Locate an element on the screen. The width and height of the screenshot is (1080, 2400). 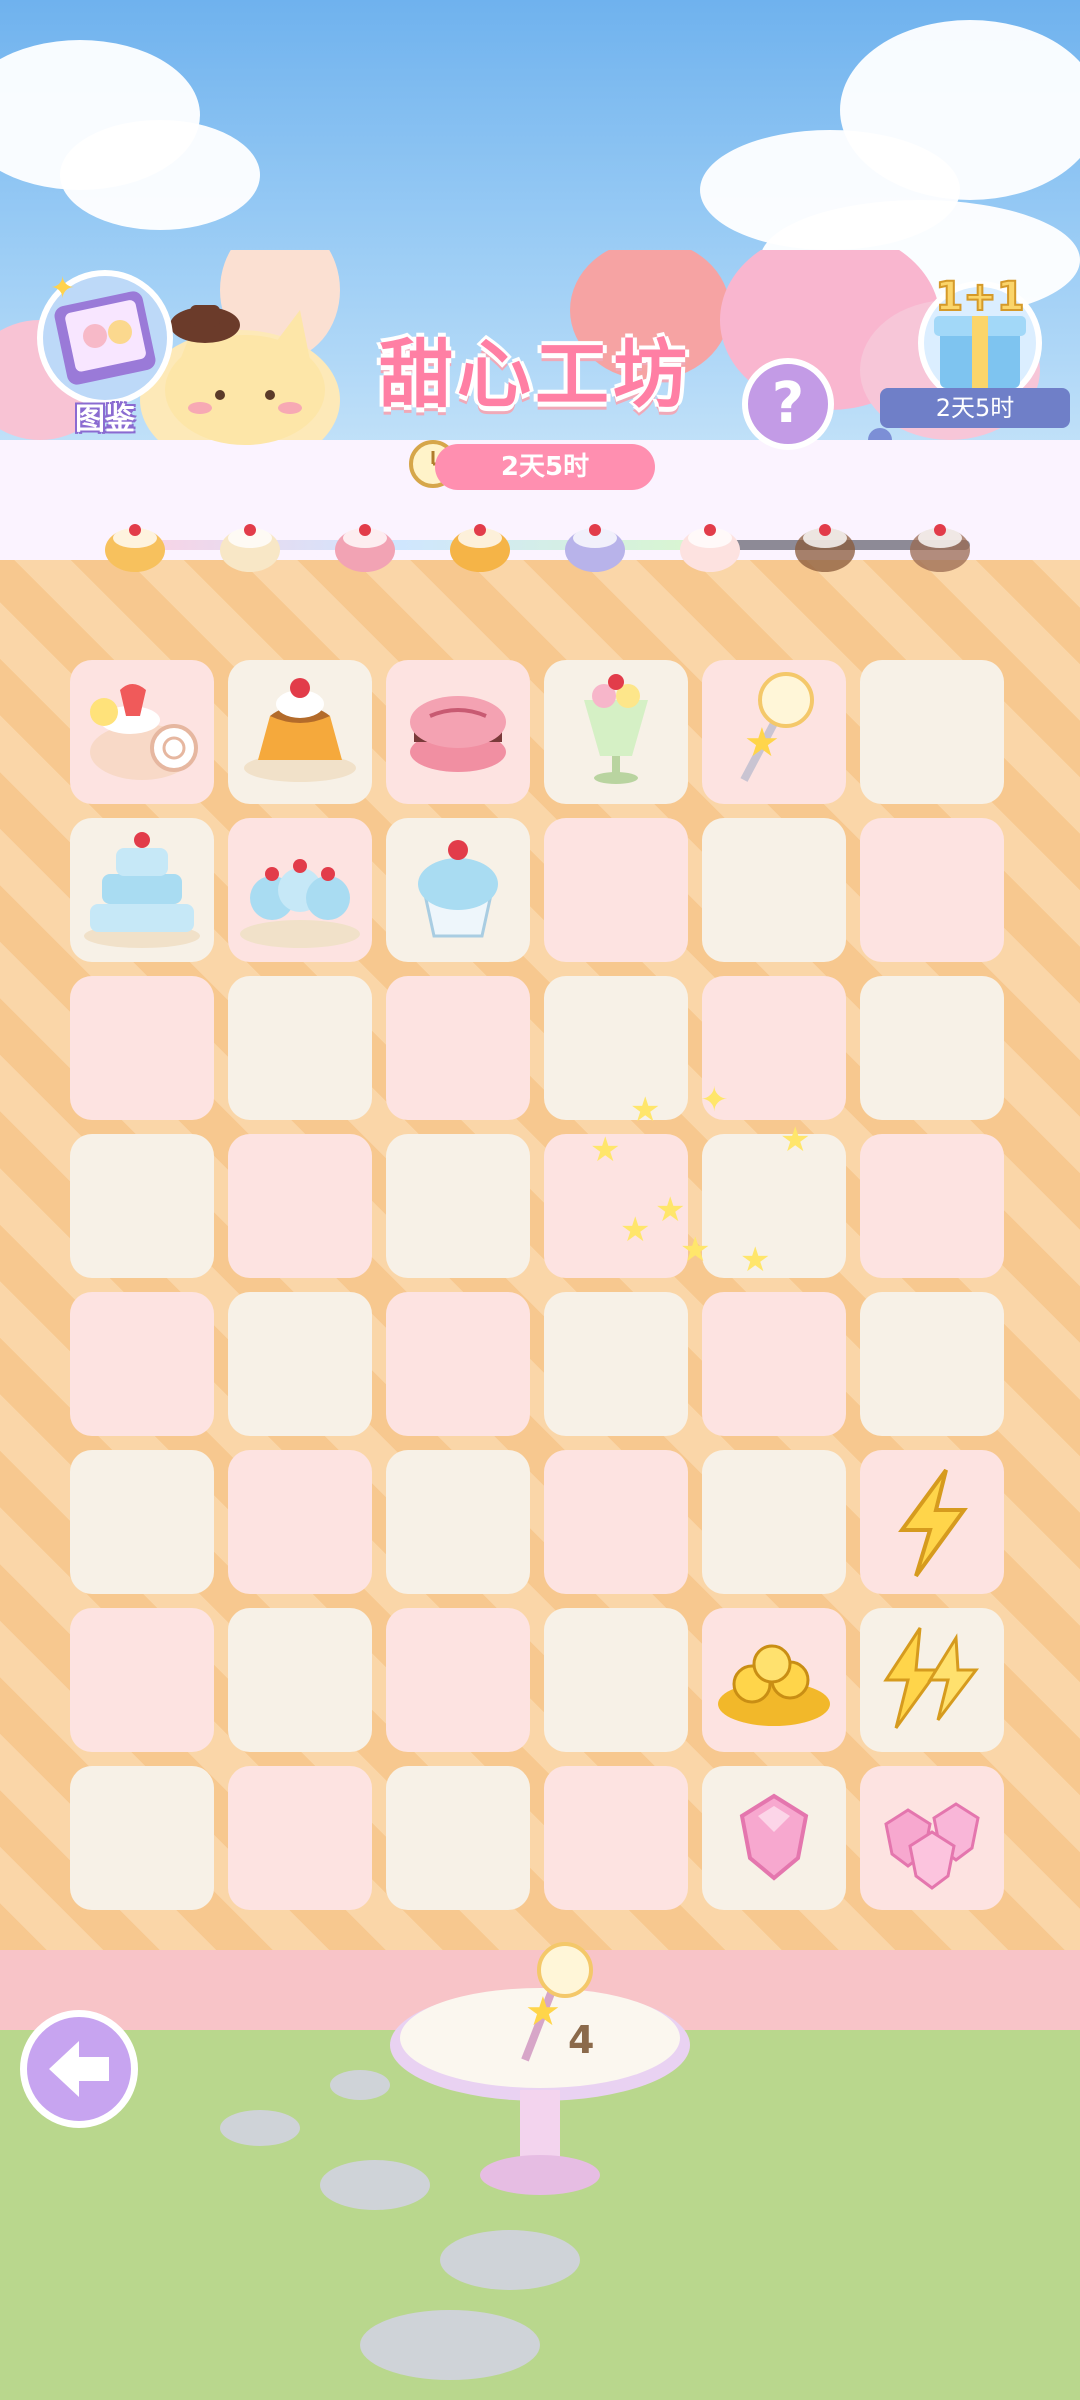
board-cell-lightning-energy-pile is located at coordinates (932, 1680).